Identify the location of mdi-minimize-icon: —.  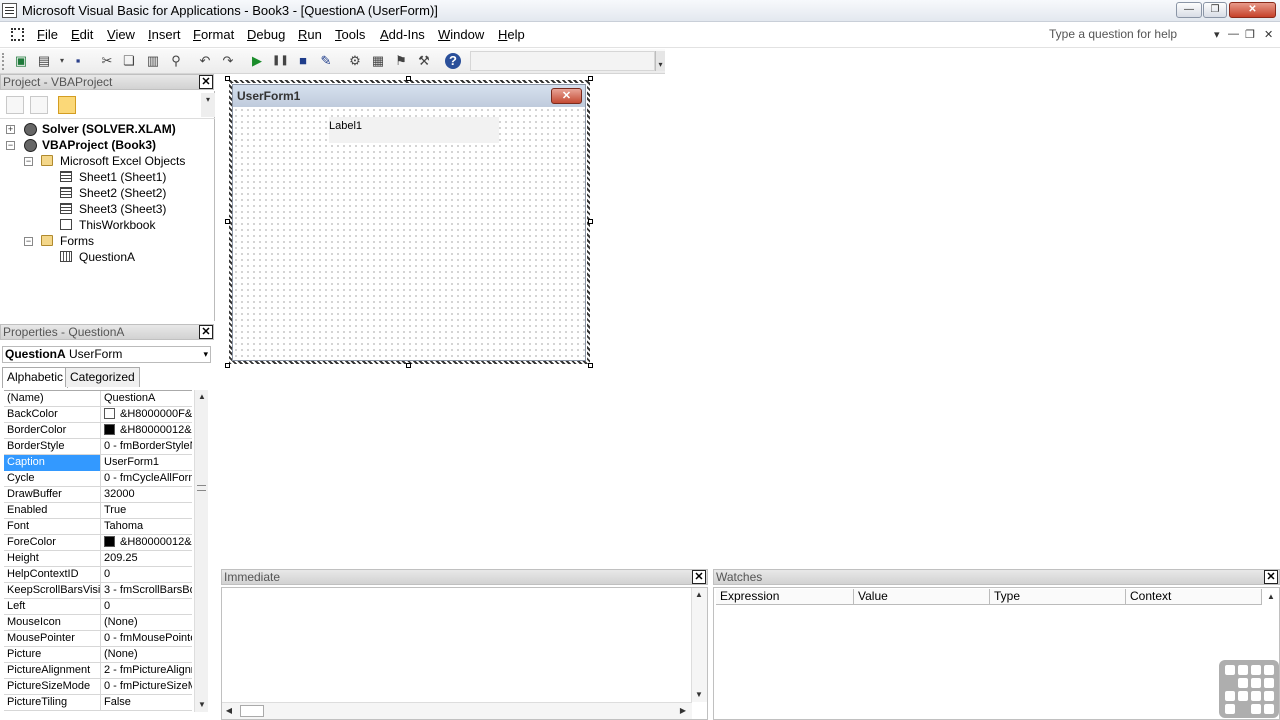
(1233, 34).